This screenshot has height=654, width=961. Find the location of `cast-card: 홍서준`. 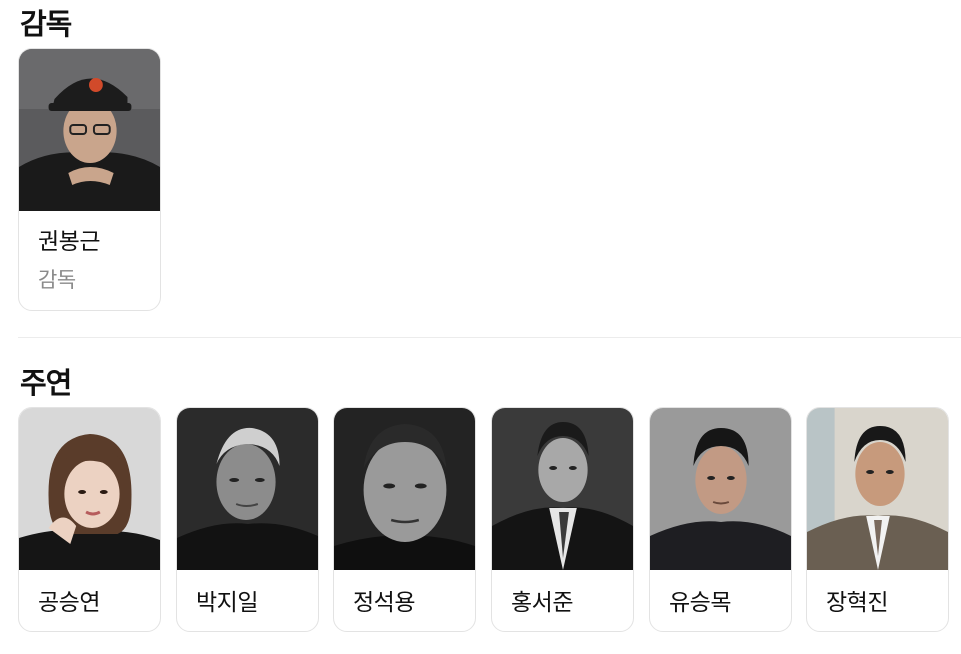

cast-card: 홍서준 is located at coordinates (562, 519).